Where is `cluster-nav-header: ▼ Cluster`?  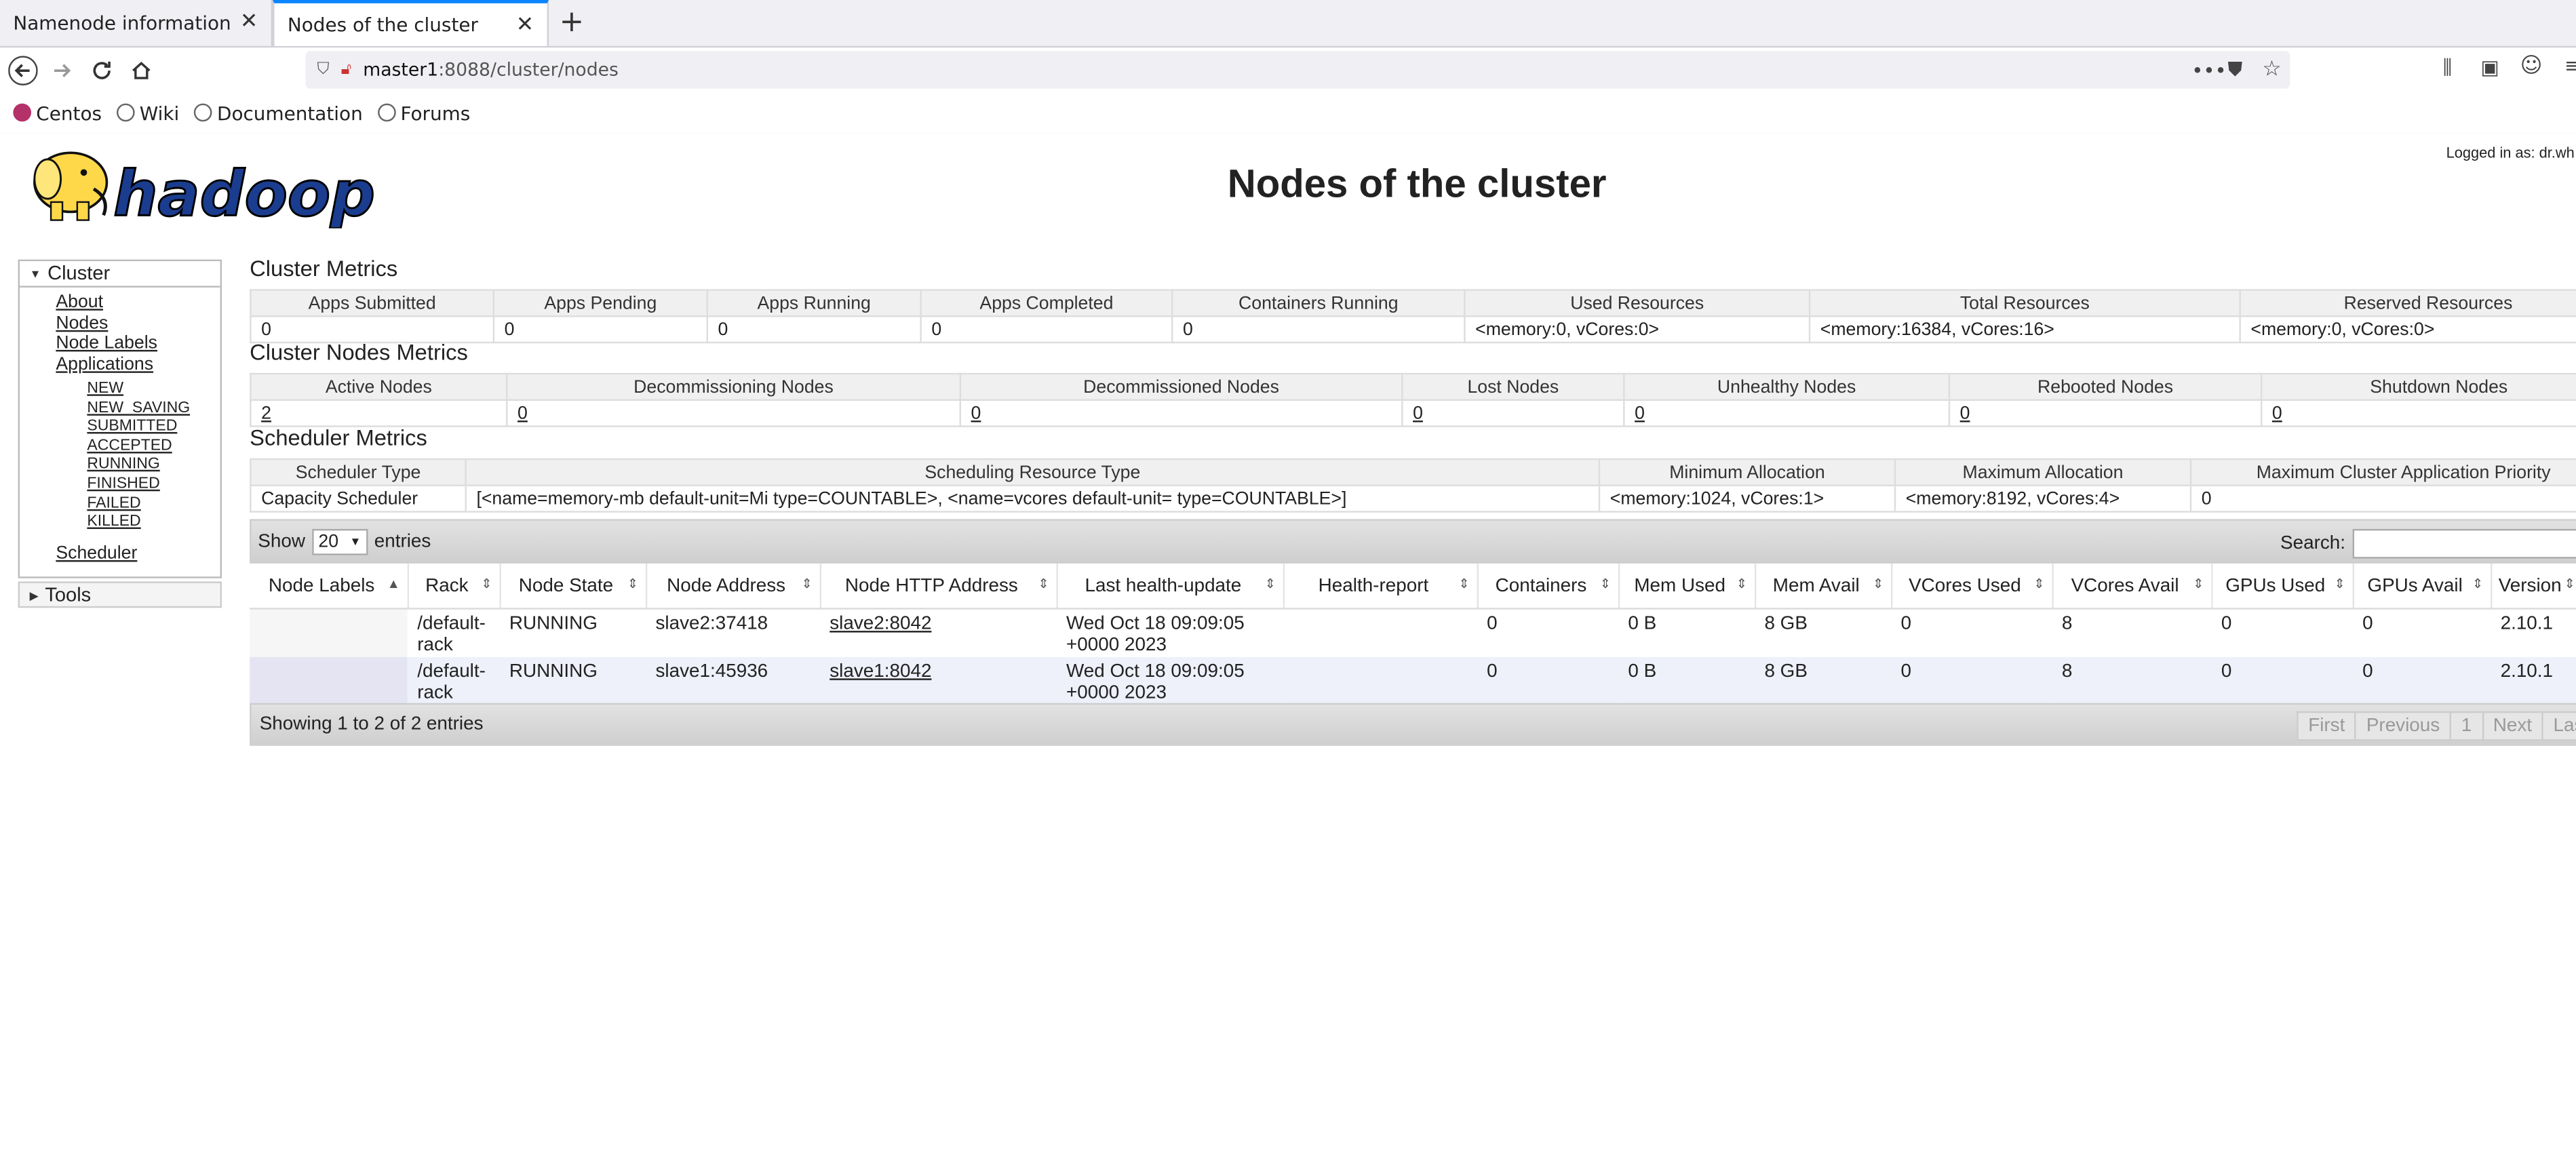 cluster-nav-header: ▼ Cluster is located at coordinates (120, 274).